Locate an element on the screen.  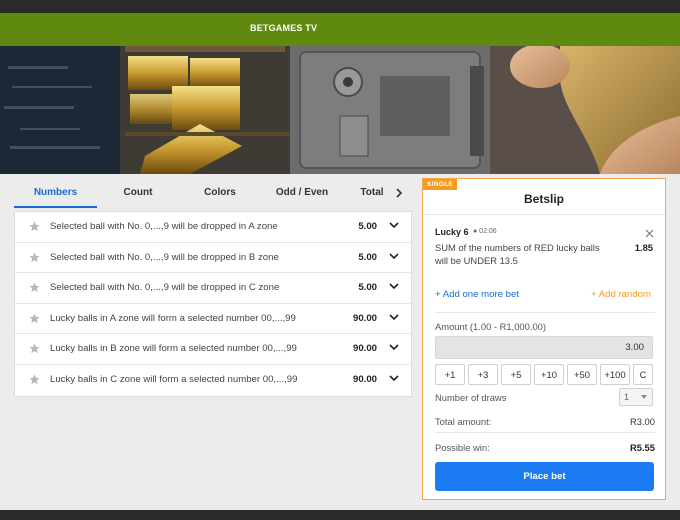
betslip-title: Betslip is located at coordinates (543, 199).